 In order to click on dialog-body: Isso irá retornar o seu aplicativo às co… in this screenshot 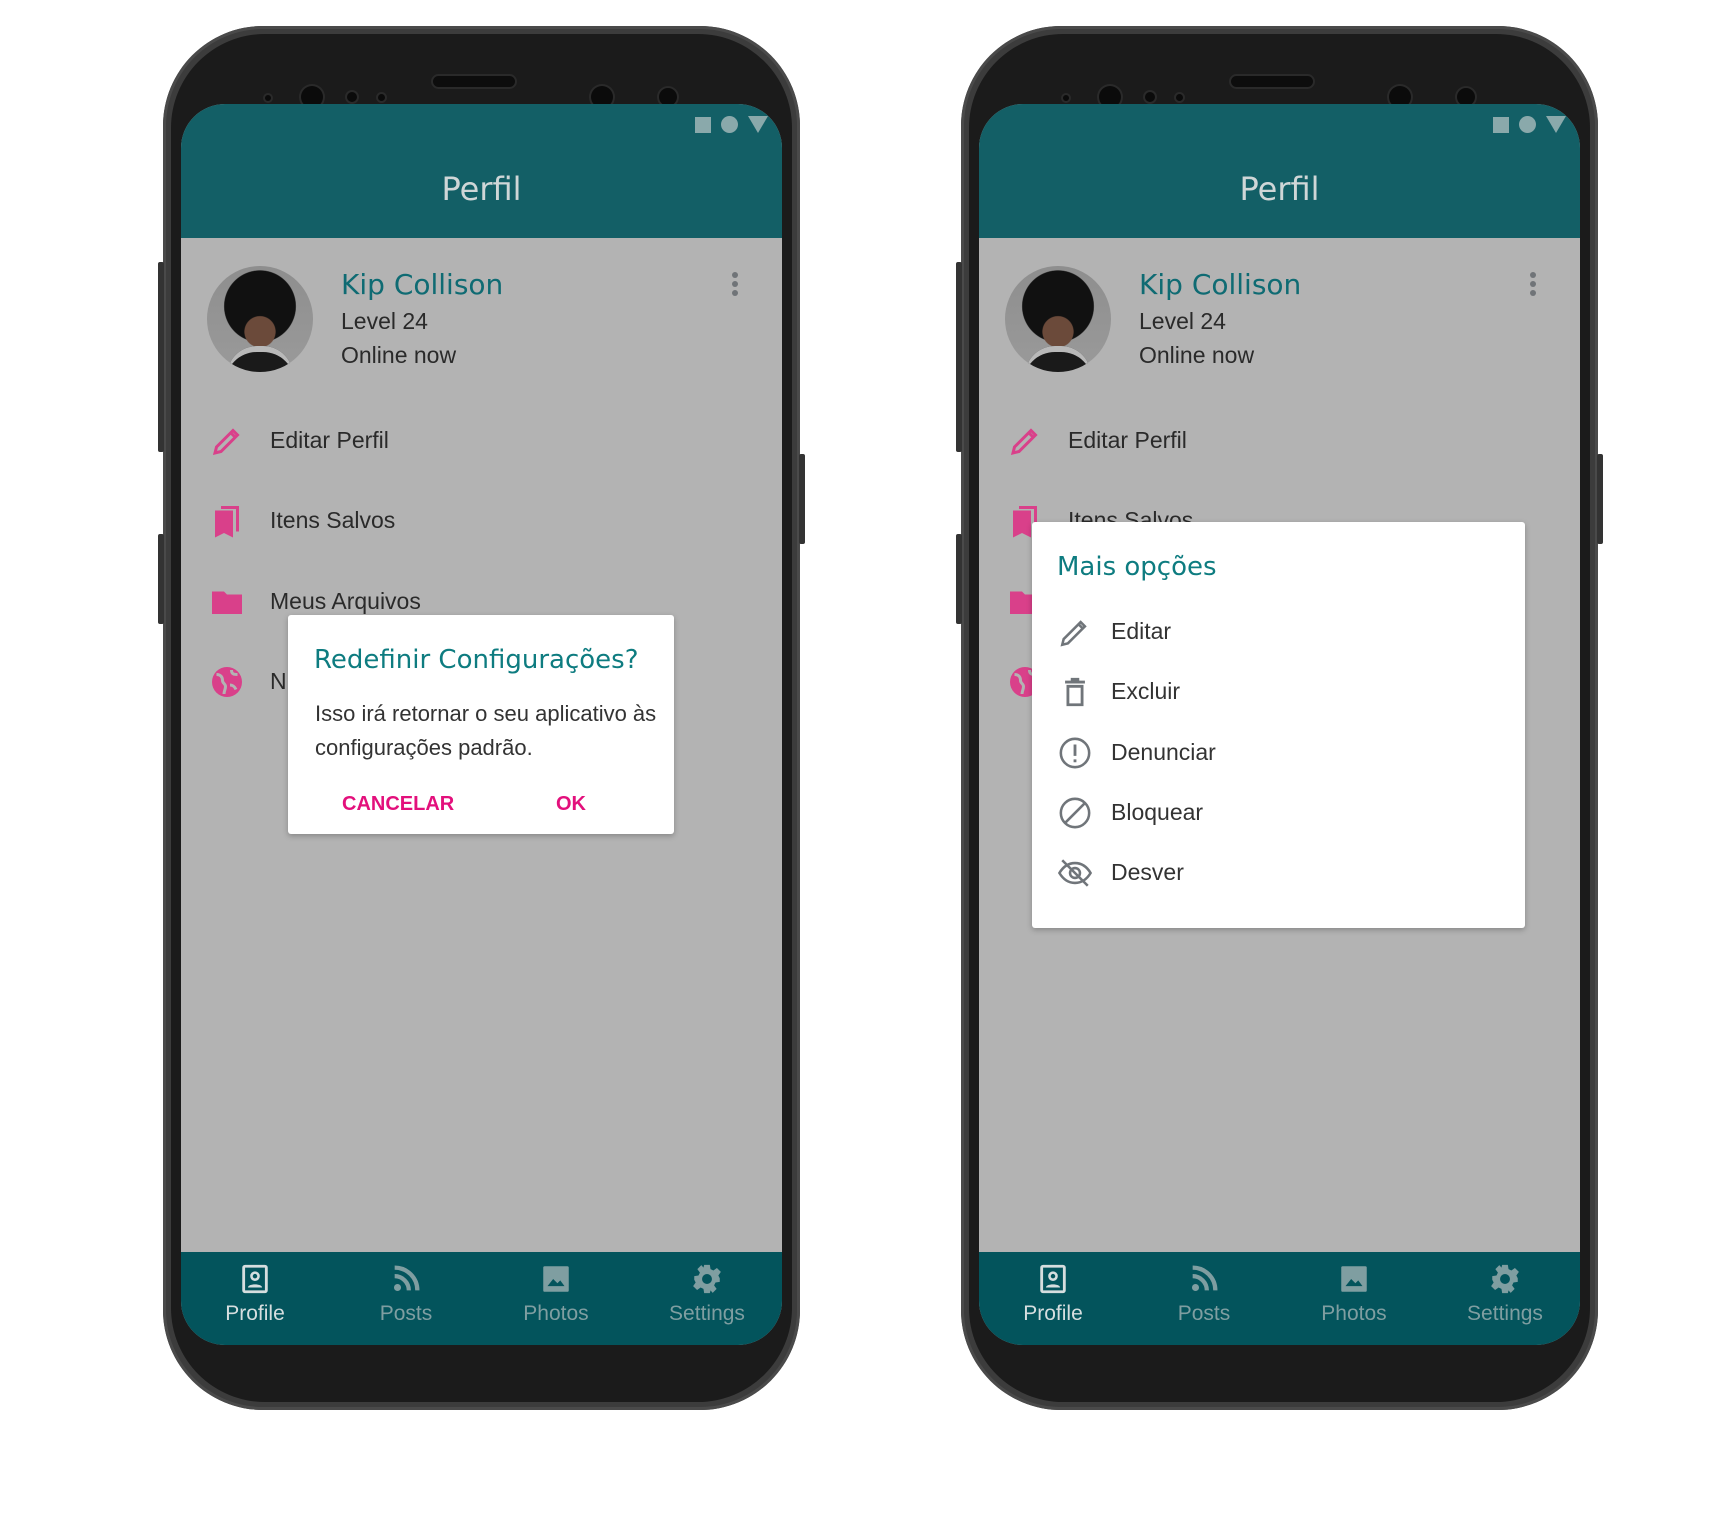, I will do `click(486, 730)`.